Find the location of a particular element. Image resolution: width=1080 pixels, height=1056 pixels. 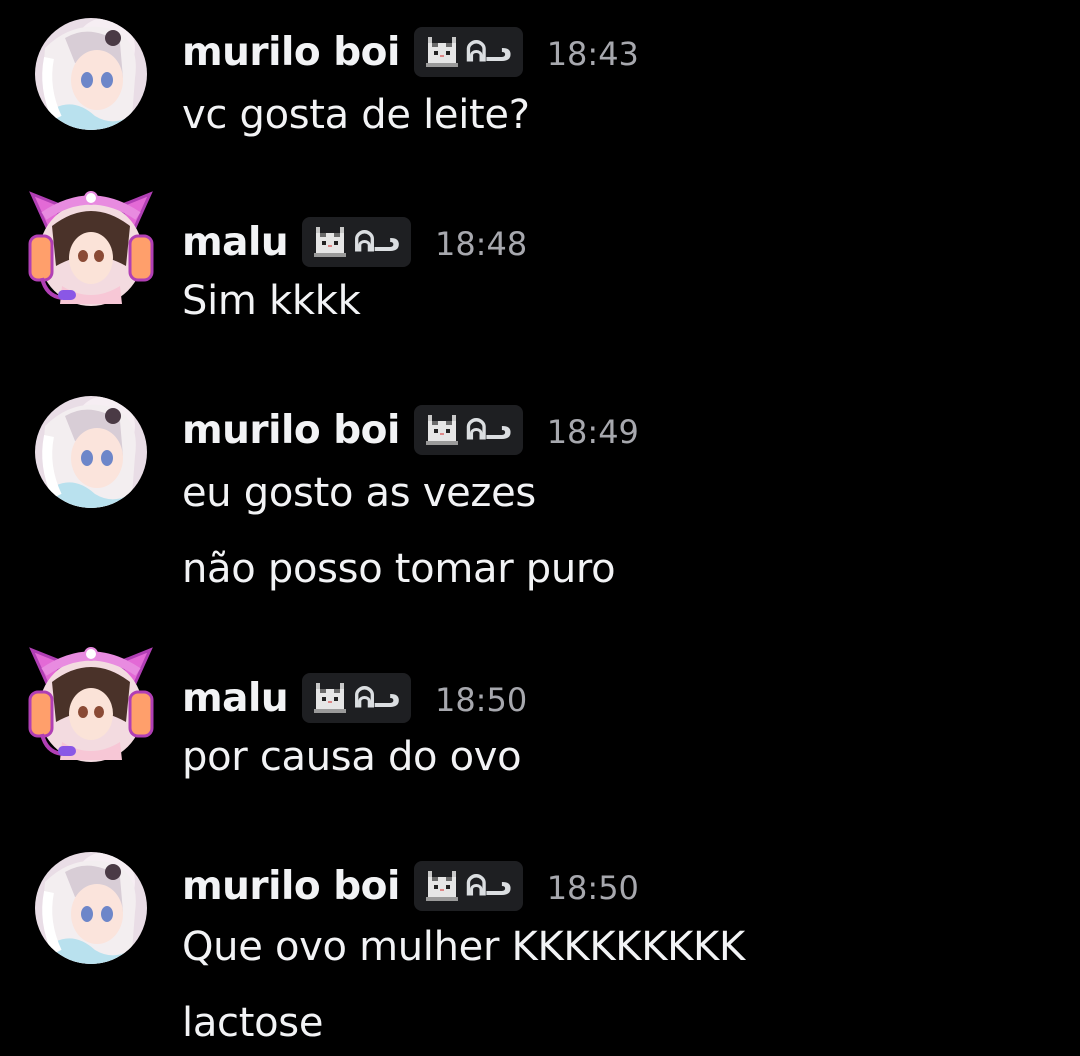

message-text: eu gosto as vezes is located at coordinates (359, 493).